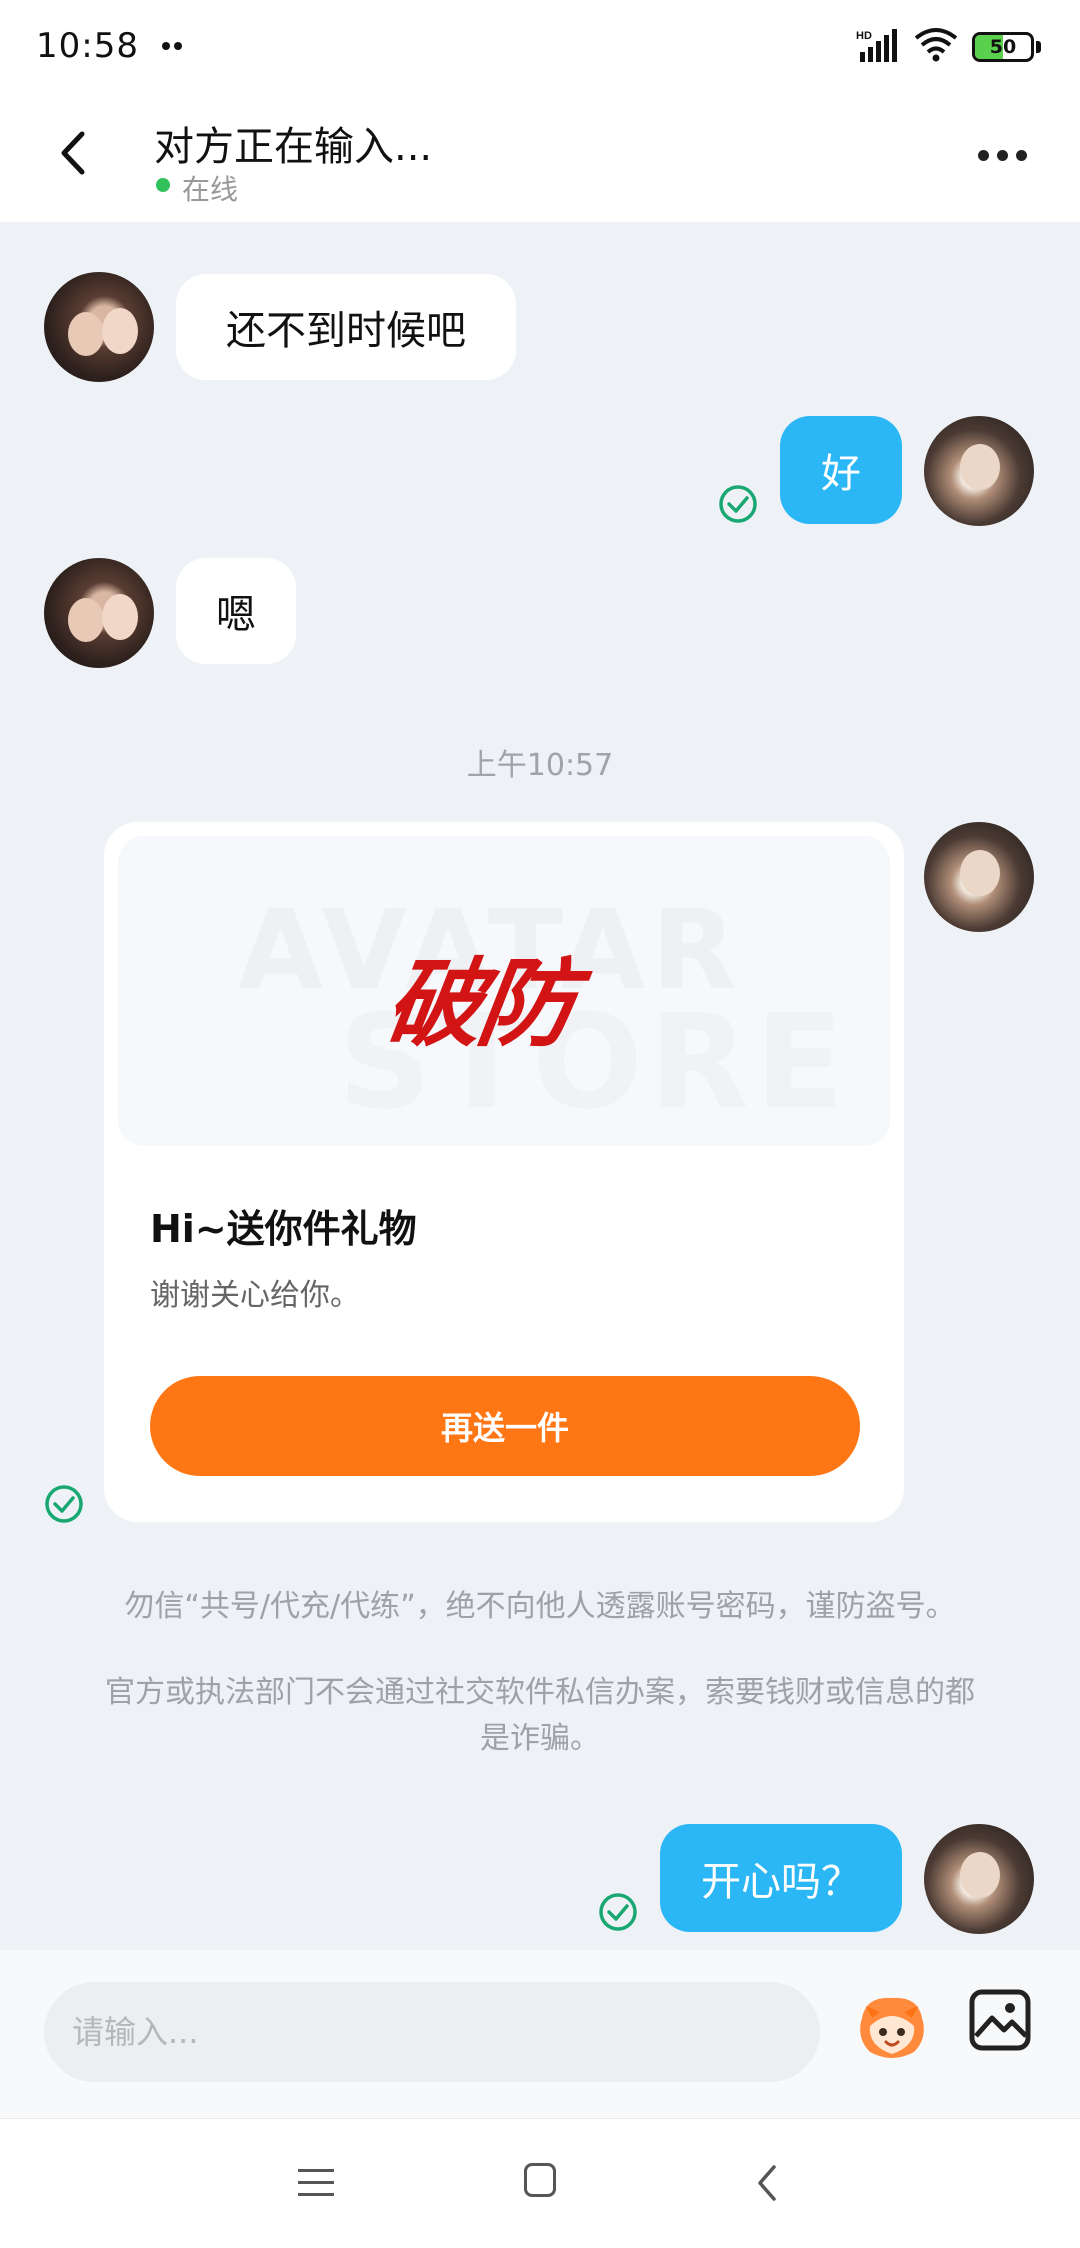 The image size is (1080, 2248). What do you see at coordinates (87, 46) in the screenshot?
I see `status-time: 10:58` at bounding box center [87, 46].